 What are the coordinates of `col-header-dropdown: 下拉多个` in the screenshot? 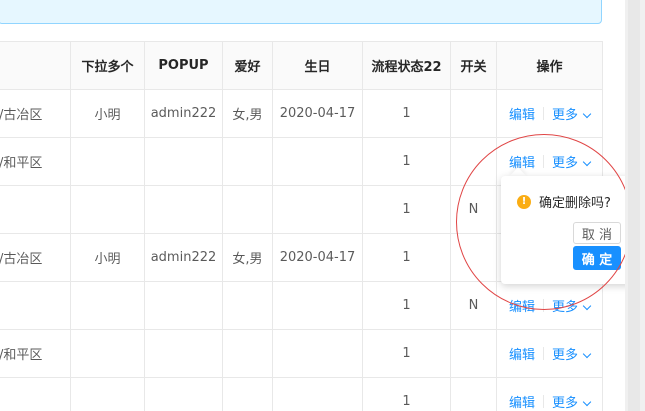 It's located at (107, 65).